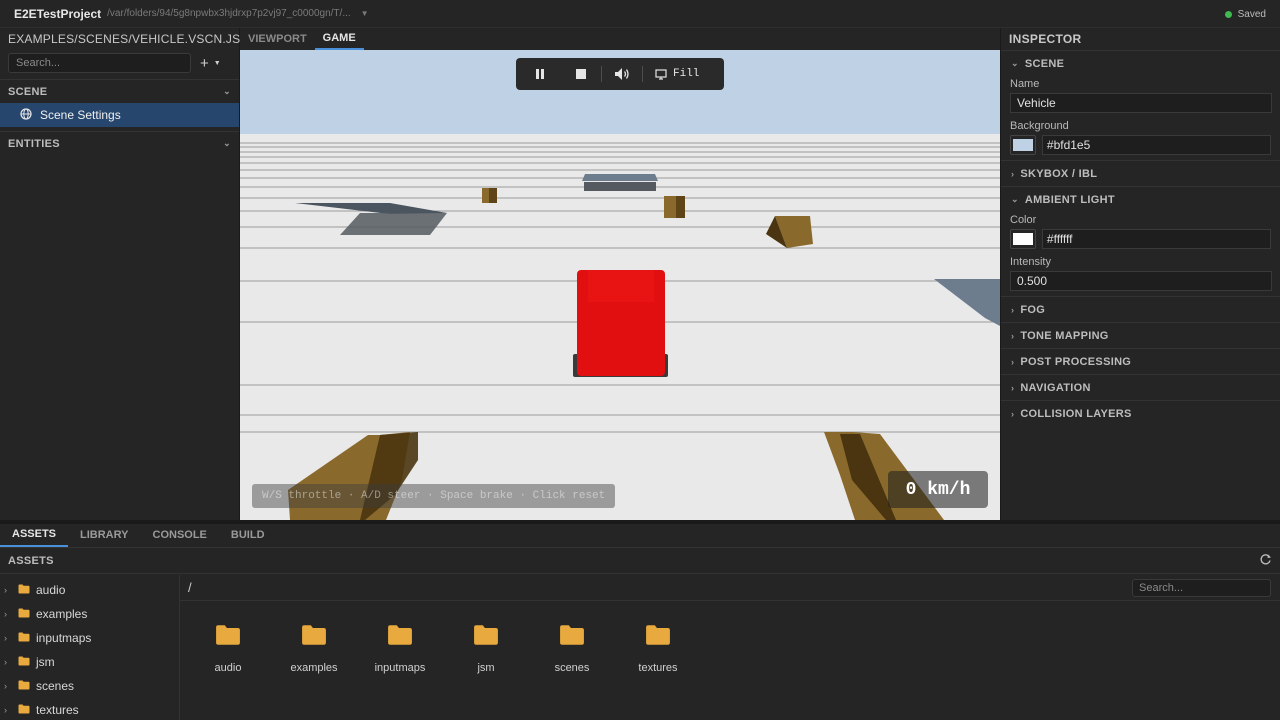 The height and width of the screenshot is (720, 1280). What do you see at coordinates (1156, 239) in the screenshot?
I see `ambient-color-field: #ffffff` at bounding box center [1156, 239].